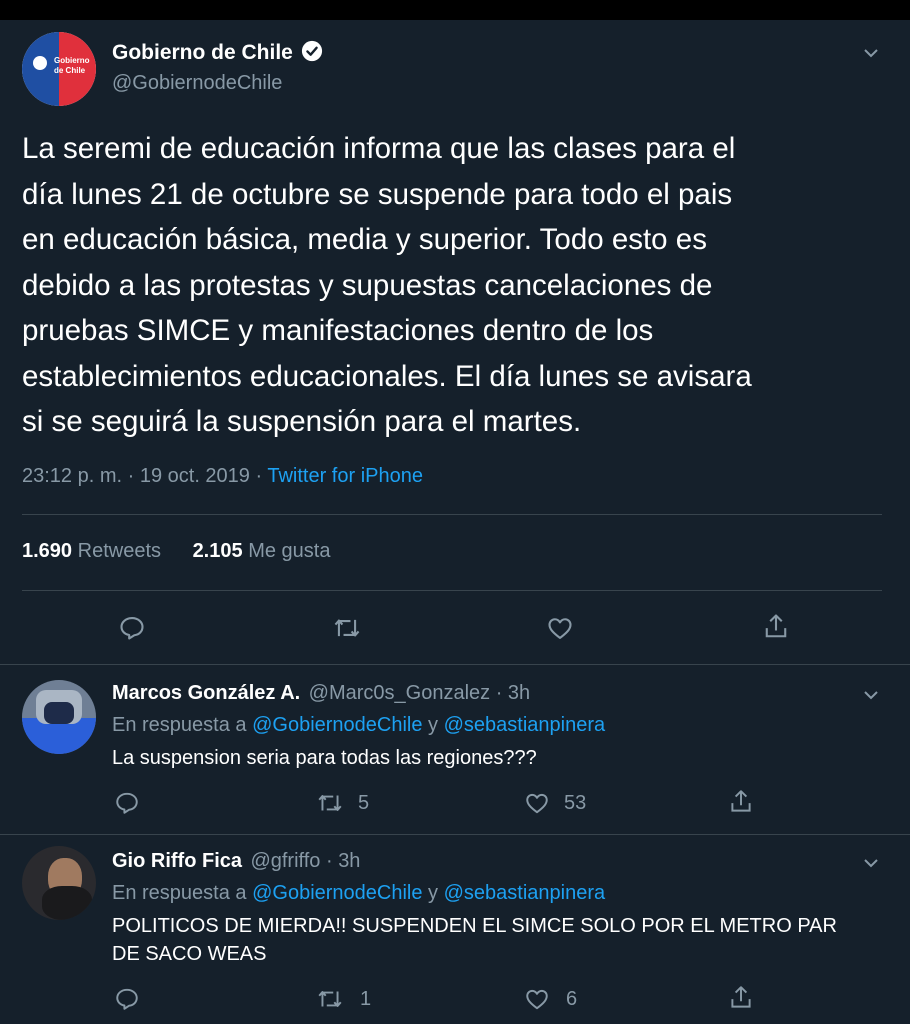  I want to click on reply-handle-time: @gfriffo · 3h, so click(305, 861).